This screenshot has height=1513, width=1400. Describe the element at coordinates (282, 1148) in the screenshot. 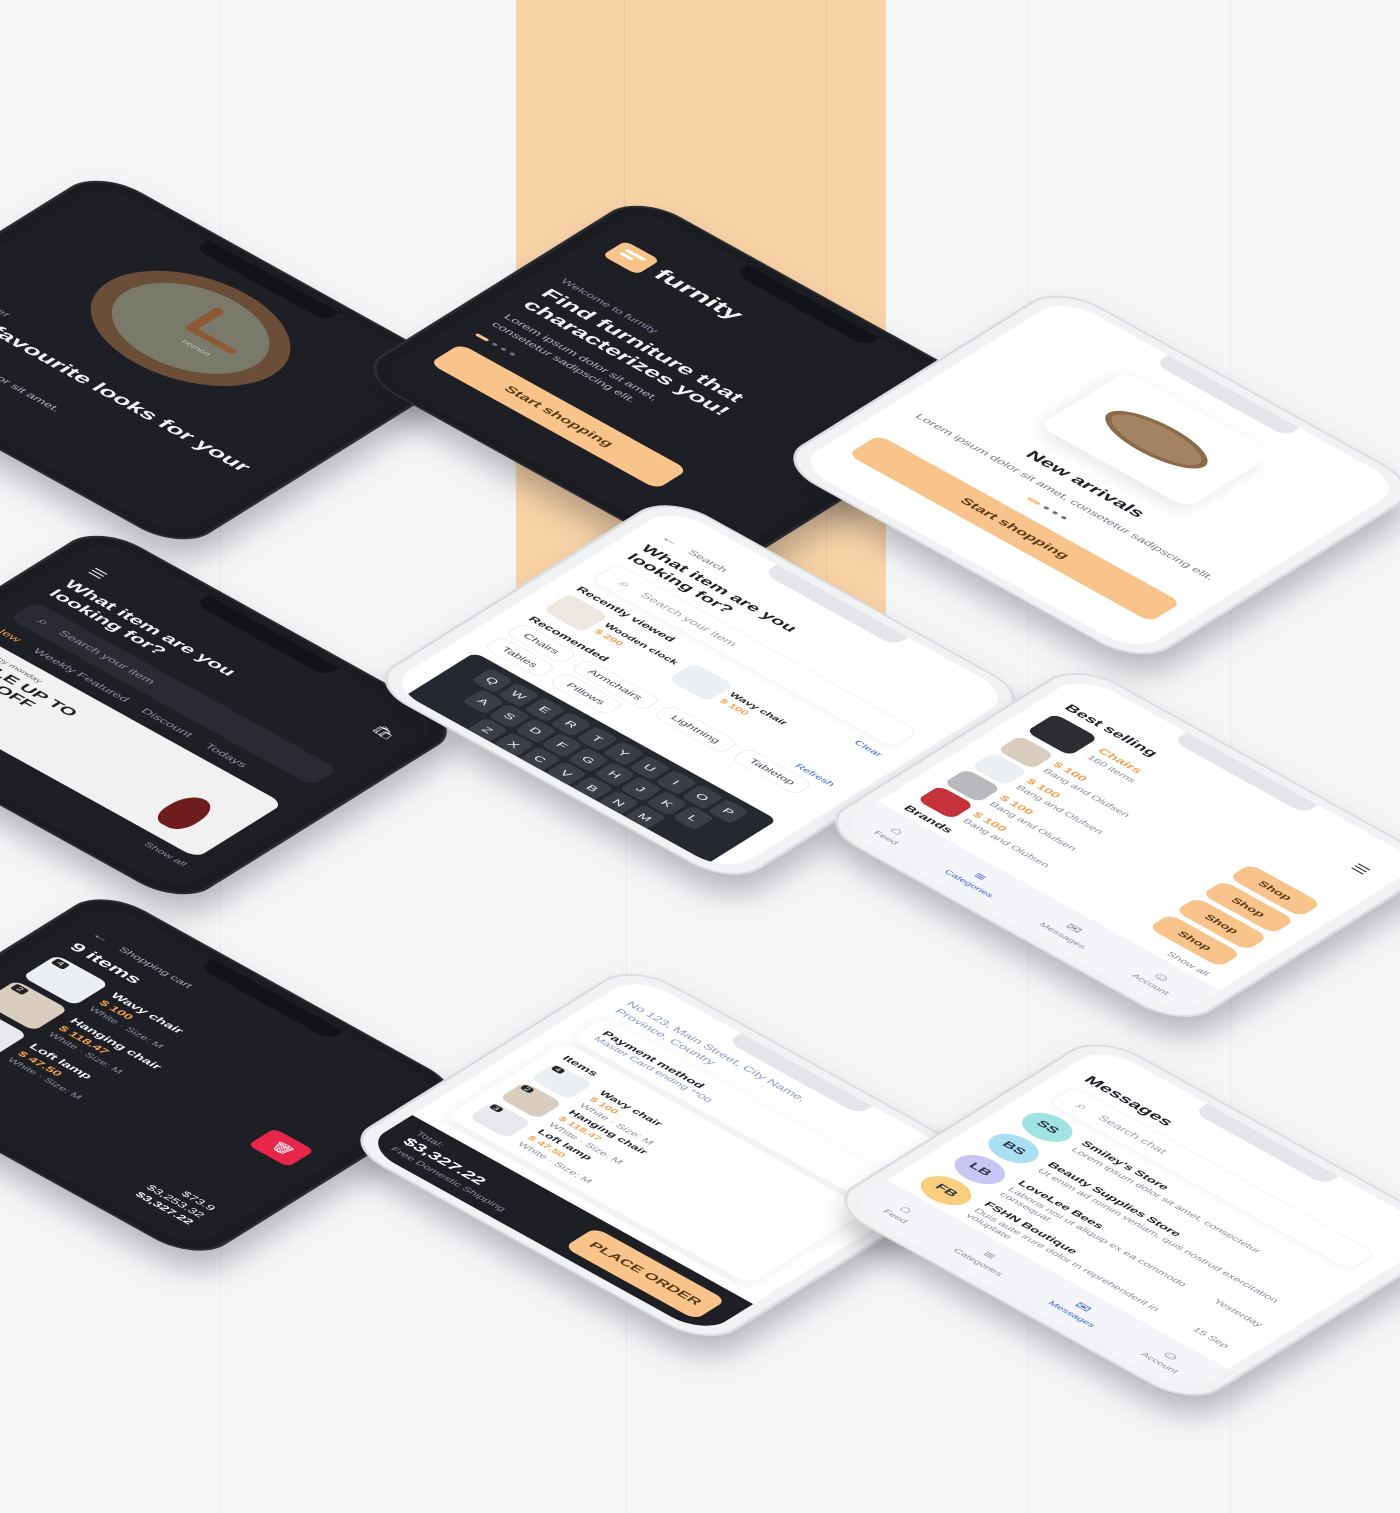

I see `trash-icon: 🗑` at that location.